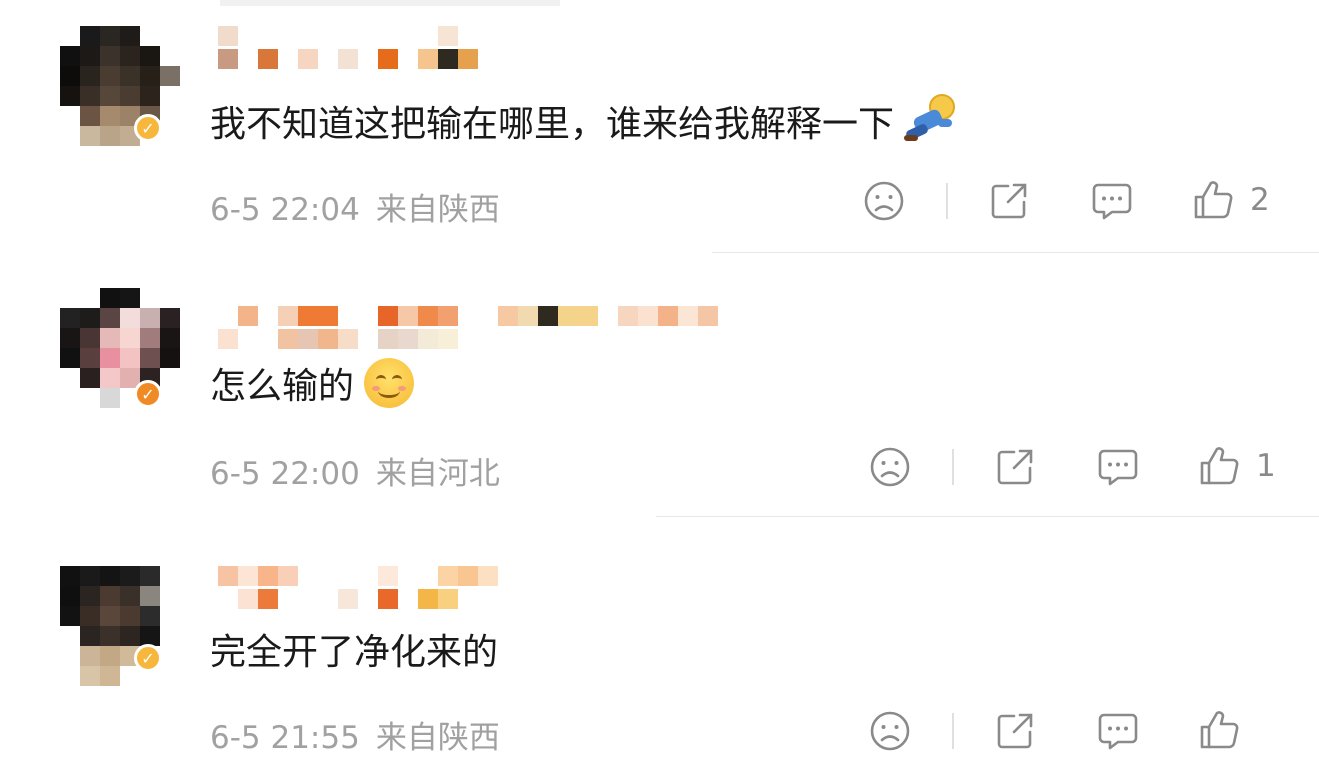 This screenshot has height=776, width=1319. What do you see at coordinates (437, 474) in the screenshot?
I see `comment-location: 来自河北` at bounding box center [437, 474].